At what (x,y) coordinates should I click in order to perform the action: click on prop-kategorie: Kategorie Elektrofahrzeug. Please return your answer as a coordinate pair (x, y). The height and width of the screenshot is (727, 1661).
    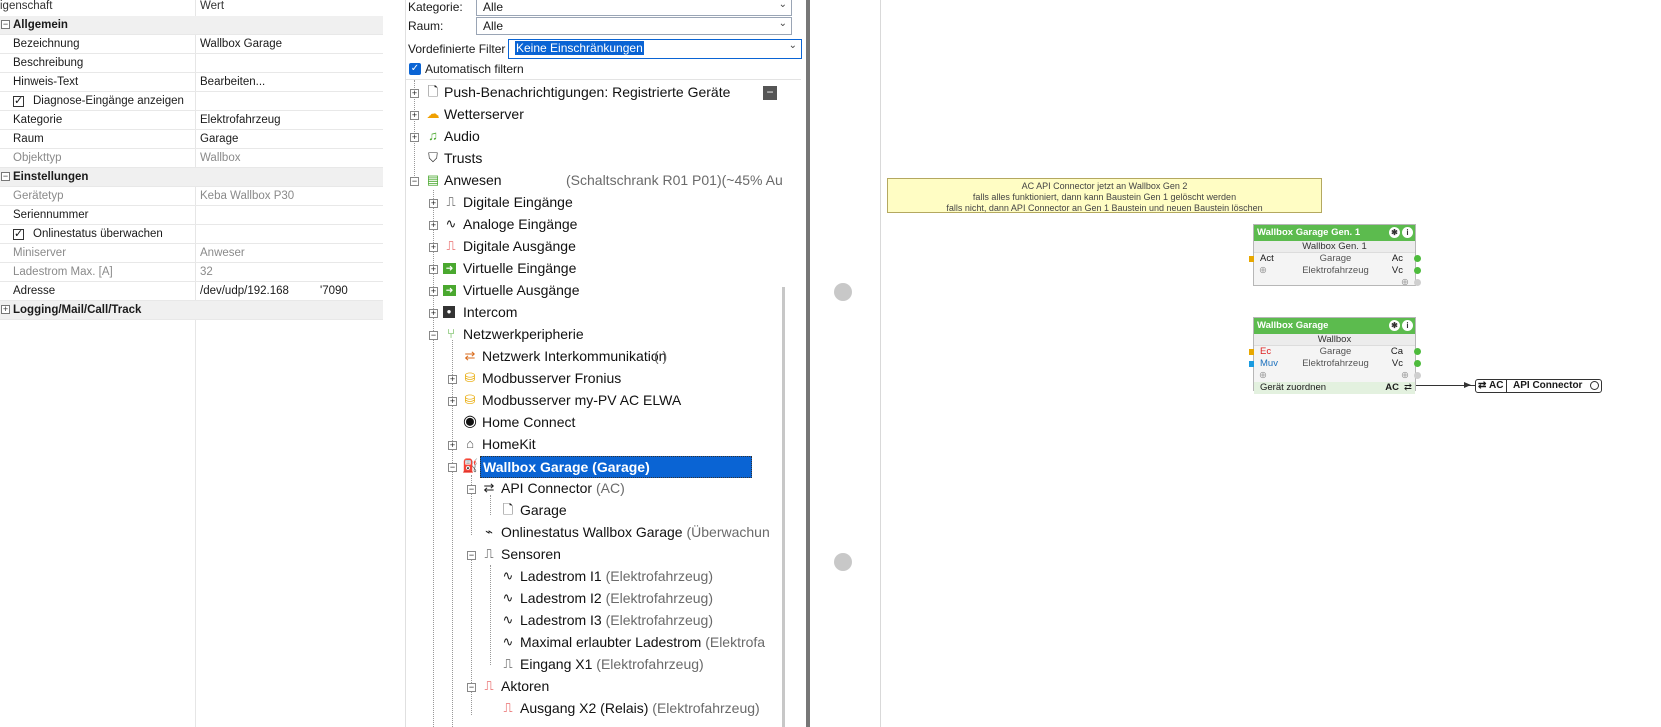
    Looking at the image, I should click on (191, 120).